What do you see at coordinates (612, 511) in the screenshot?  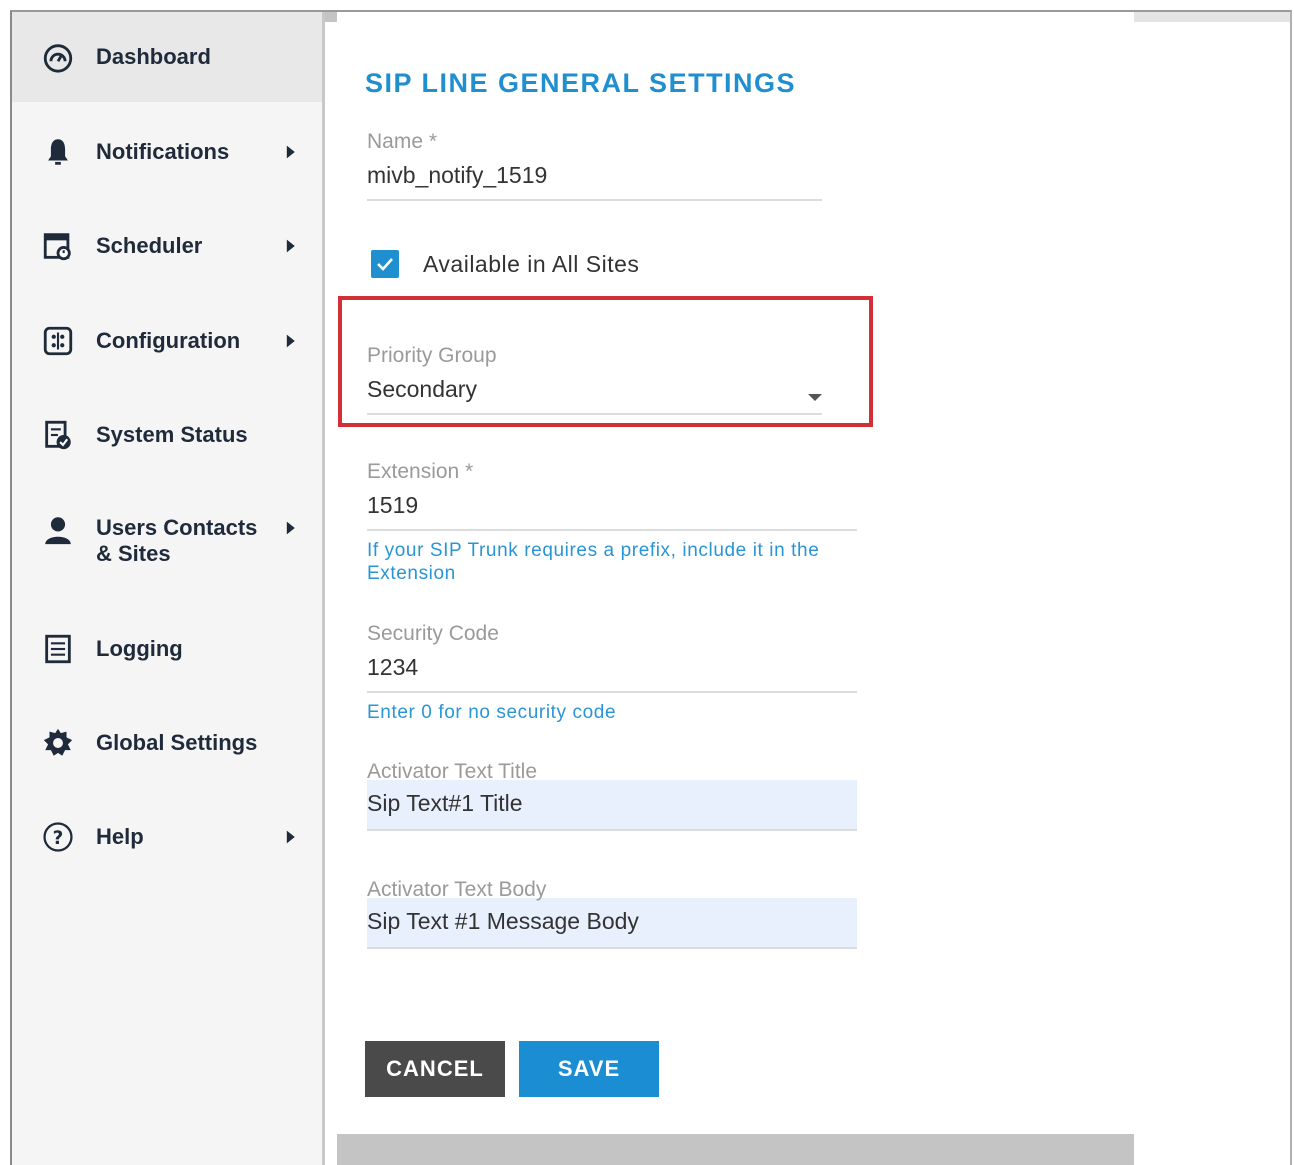 I see `extension-input: 1519` at bounding box center [612, 511].